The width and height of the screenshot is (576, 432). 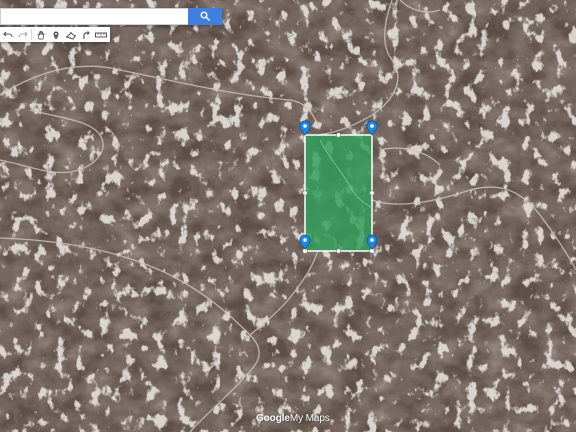 I want to click on draw-line-icon, so click(x=70, y=35).